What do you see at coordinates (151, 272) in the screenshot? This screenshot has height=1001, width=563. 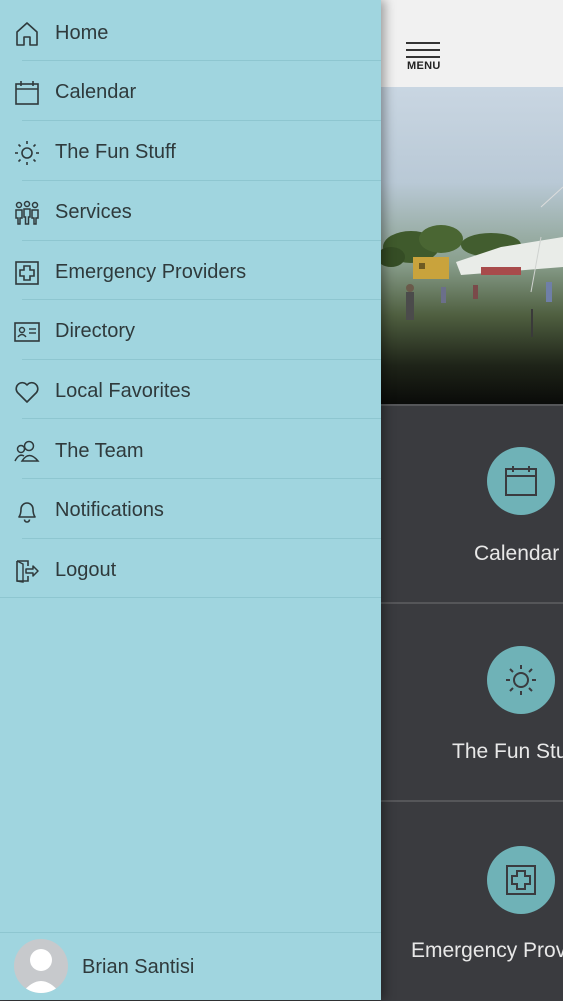 I see `nav-item-label: Emergency Providers` at bounding box center [151, 272].